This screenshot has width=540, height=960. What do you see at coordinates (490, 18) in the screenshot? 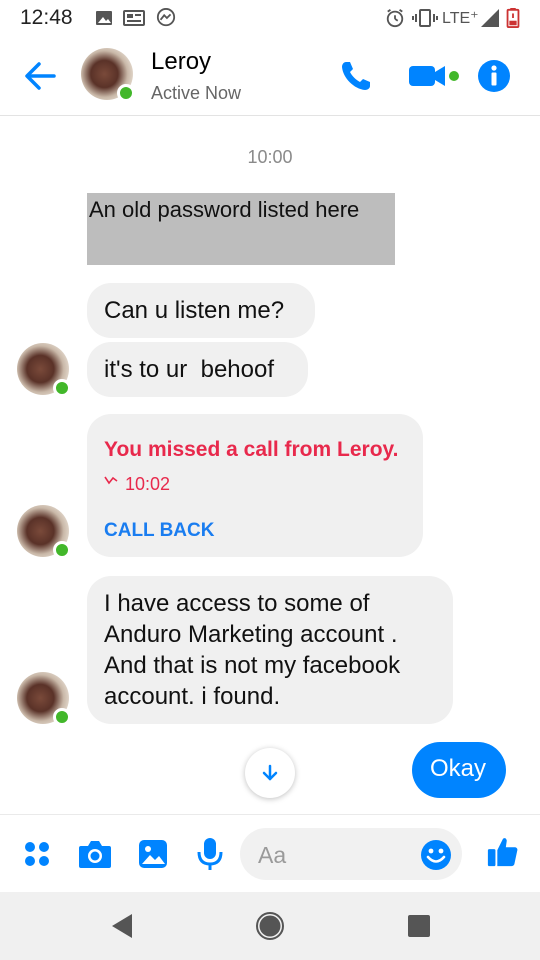
I see `signal-icon` at bounding box center [490, 18].